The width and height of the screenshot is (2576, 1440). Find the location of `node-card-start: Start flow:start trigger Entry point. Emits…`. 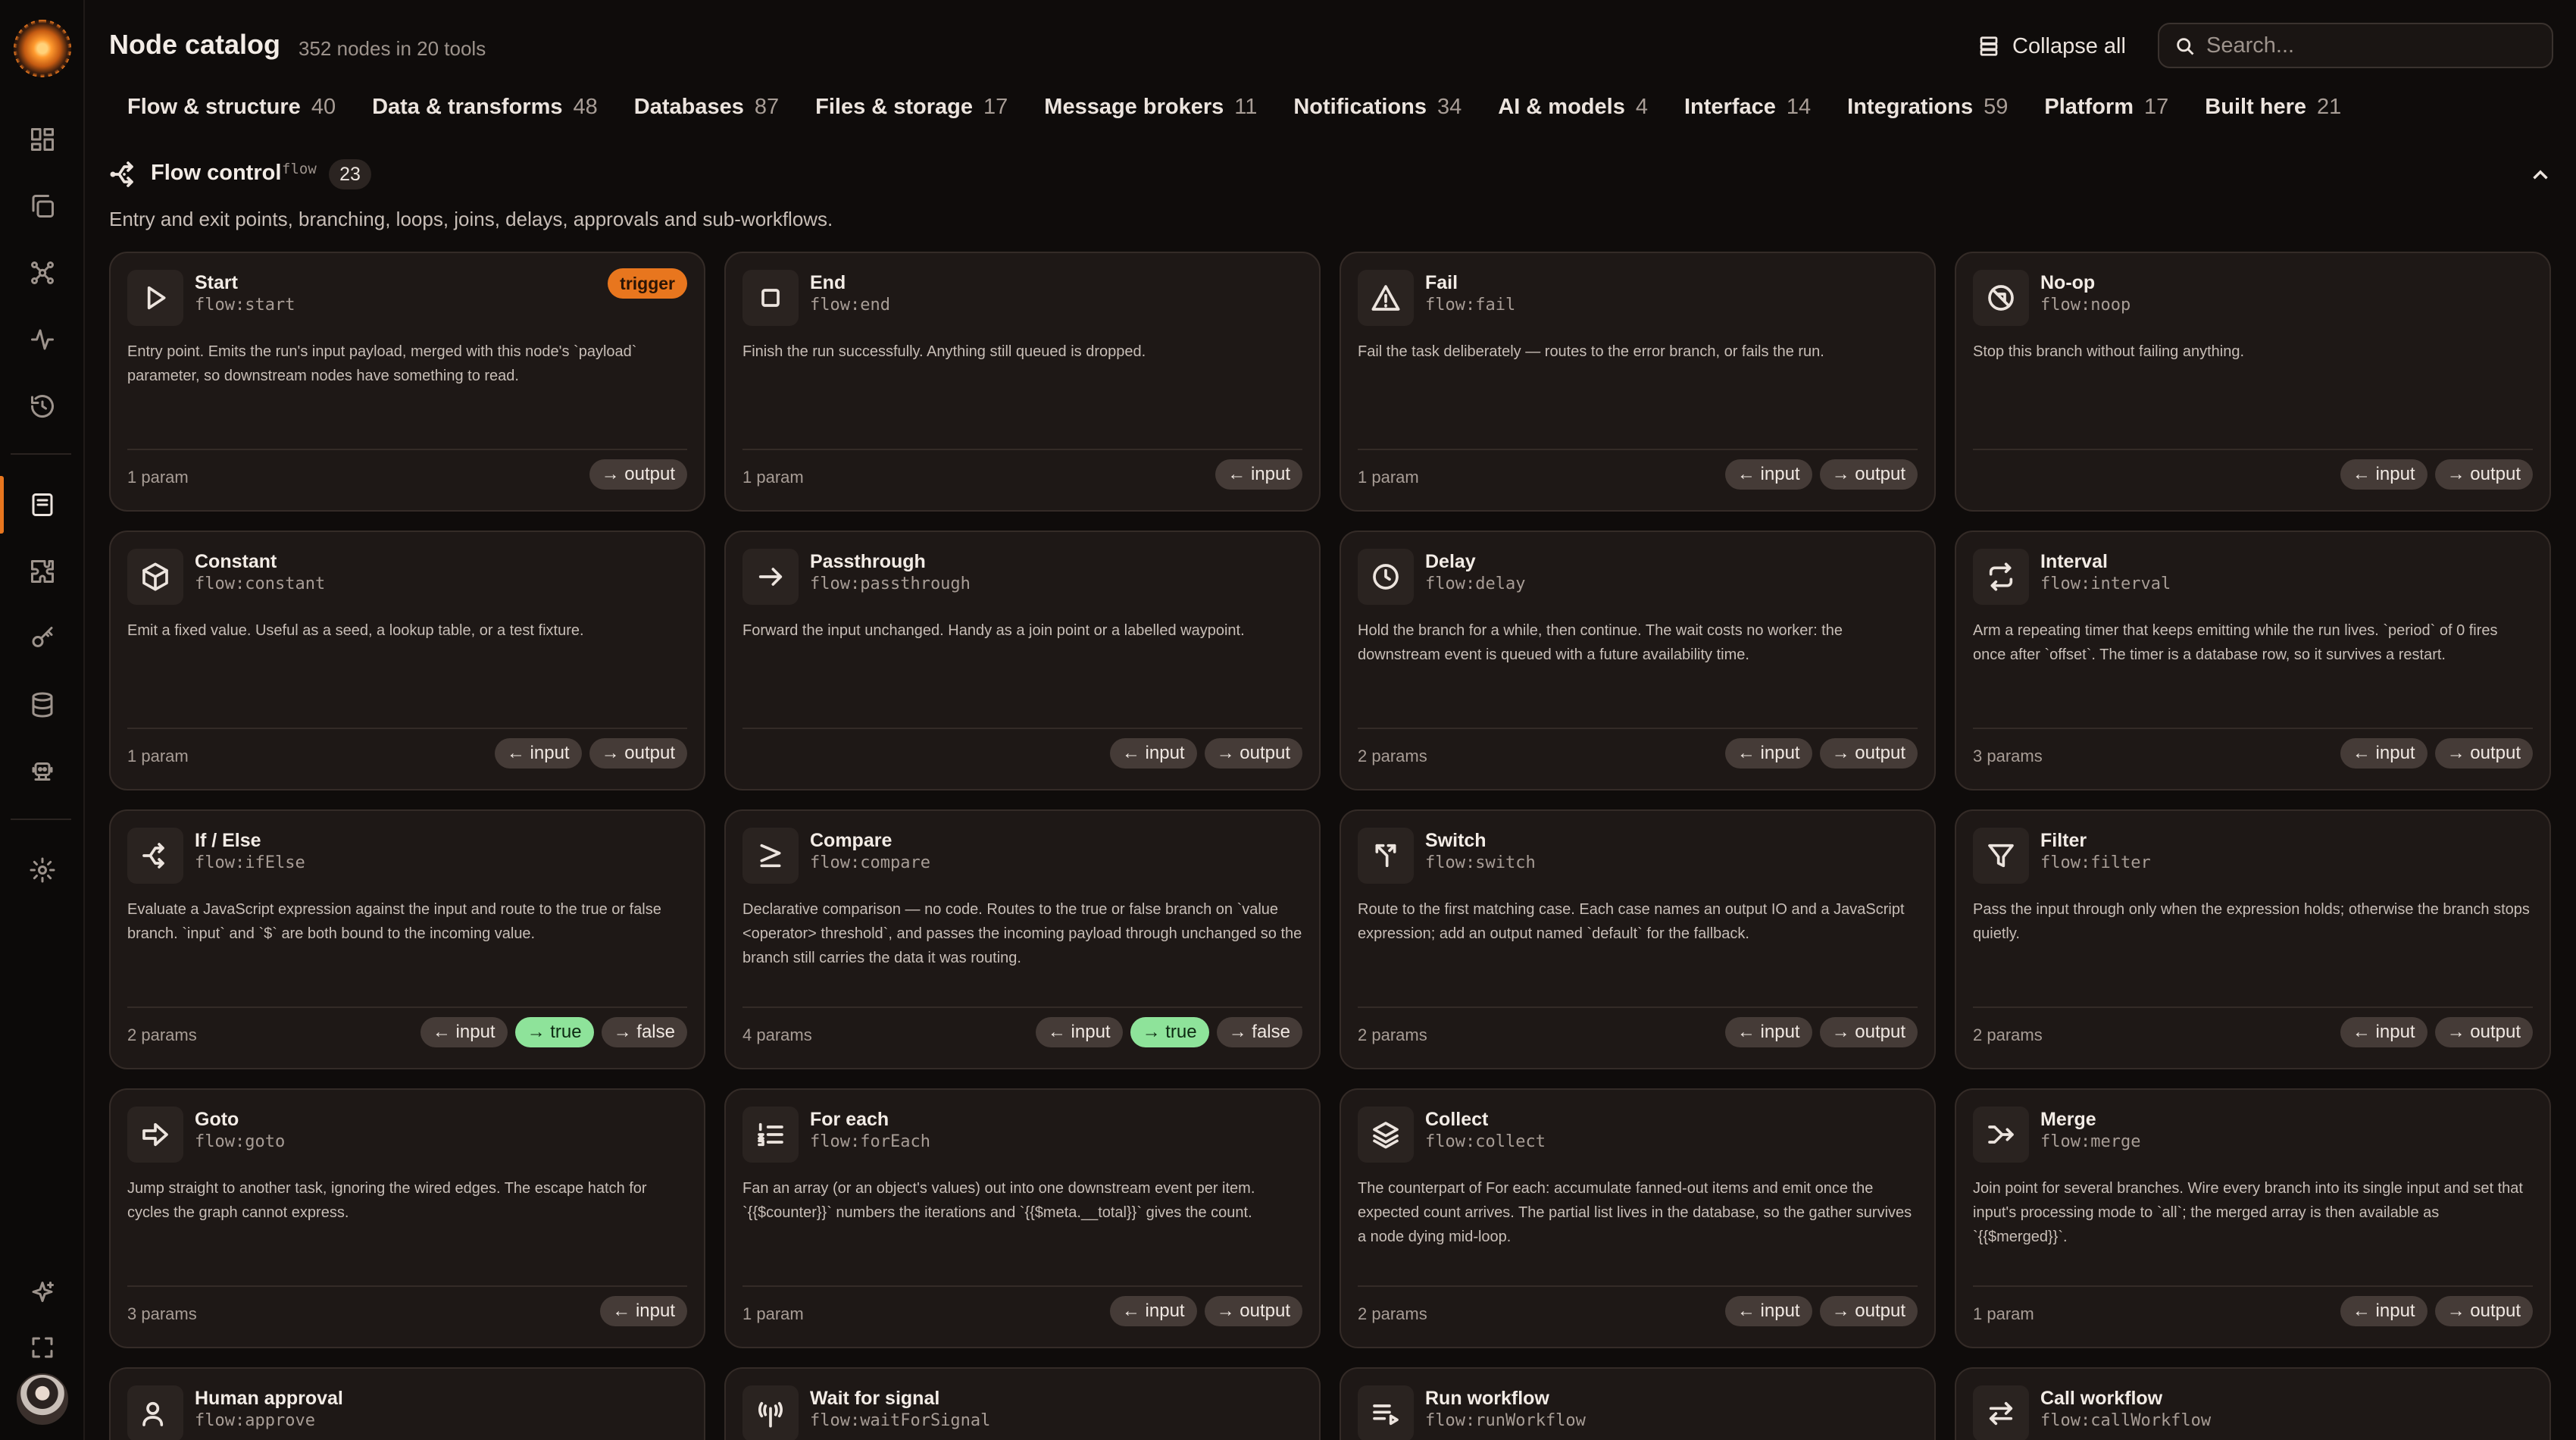

node-card-start: Start flow:start trigger Entry point. Emits… is located at coordinates (407, 382).